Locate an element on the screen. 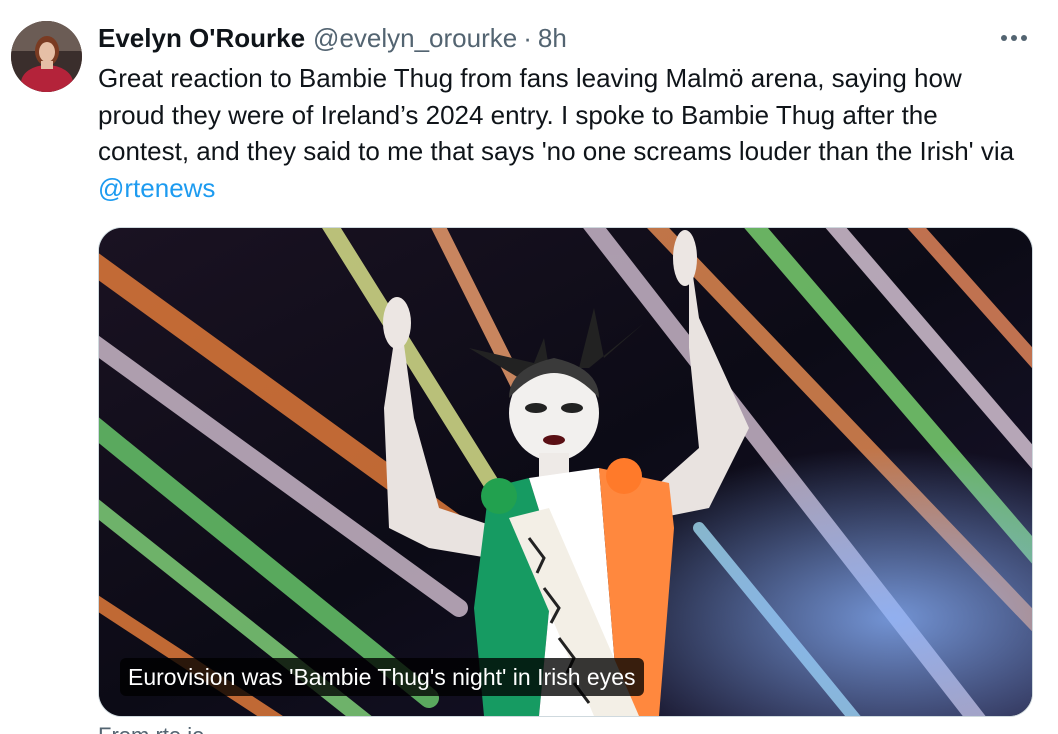 The height and width of the screenshot is (734, 1058). tweet-header: Evelyn O'Rourke @evelyn_orourke · 8h is located at coordinates (332, 38).